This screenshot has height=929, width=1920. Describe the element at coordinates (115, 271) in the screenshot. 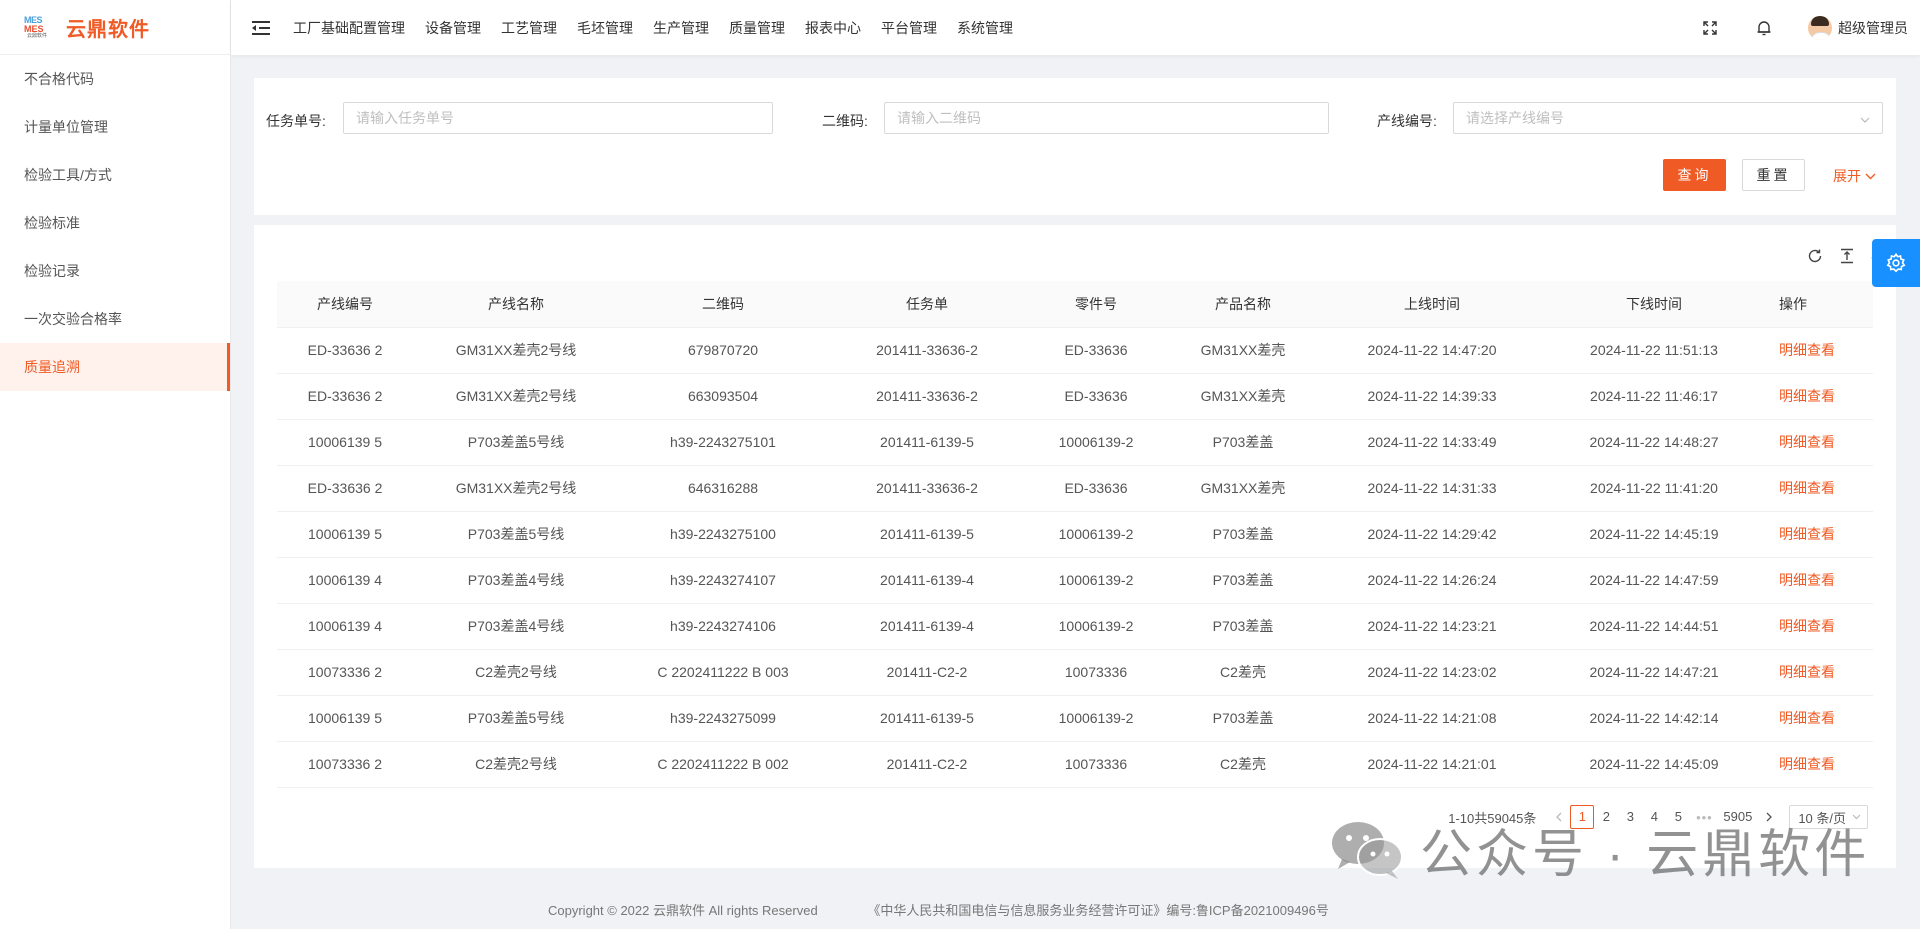

I see `sidebar-item-inspection-record: 检验记录` at that location.